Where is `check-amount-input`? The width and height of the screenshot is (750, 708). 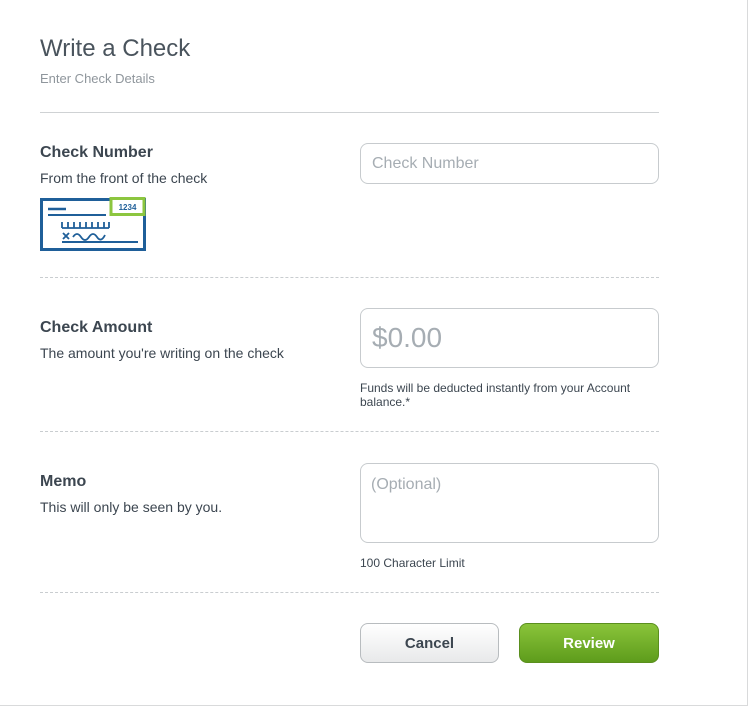 check-amount-input is located at coordinates (509, 338).